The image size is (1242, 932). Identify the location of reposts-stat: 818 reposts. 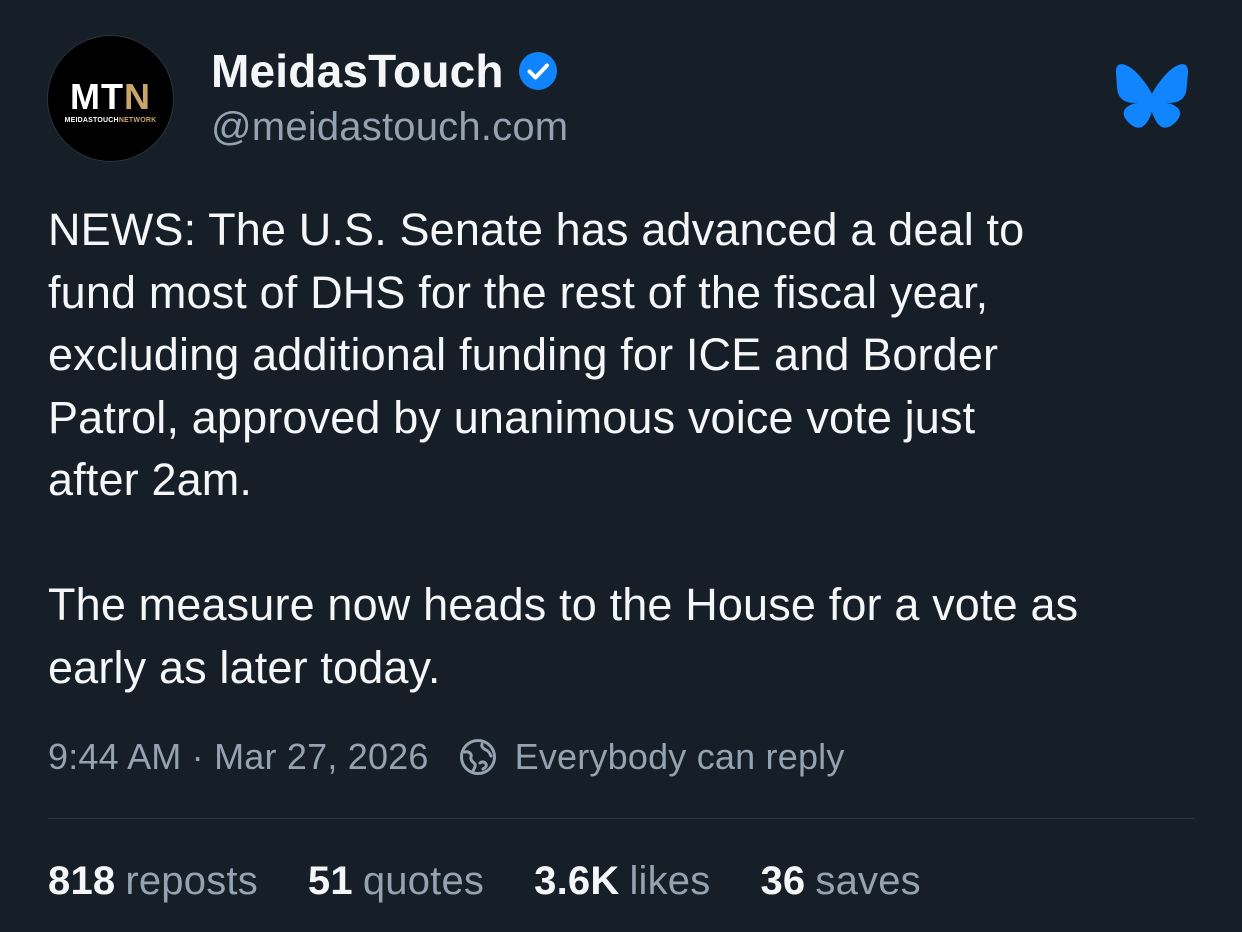
(153, 881).